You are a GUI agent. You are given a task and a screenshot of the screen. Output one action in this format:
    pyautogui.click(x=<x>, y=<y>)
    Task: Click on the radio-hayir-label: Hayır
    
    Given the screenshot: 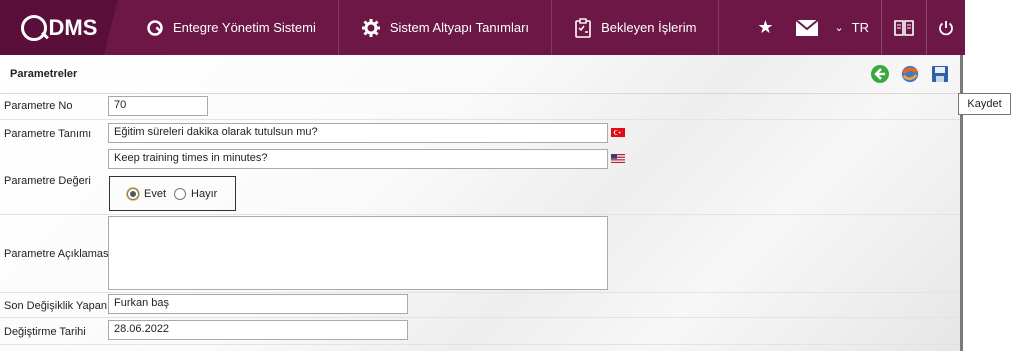 What is the action you would take?
    pyautogui.click(x=204, y=193)
    